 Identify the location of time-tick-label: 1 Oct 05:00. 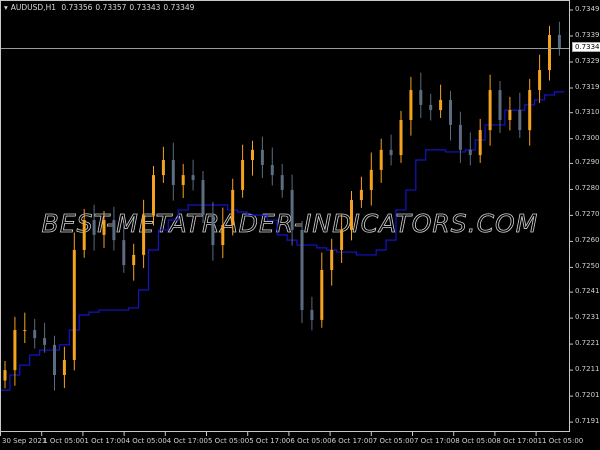
(64, 441).